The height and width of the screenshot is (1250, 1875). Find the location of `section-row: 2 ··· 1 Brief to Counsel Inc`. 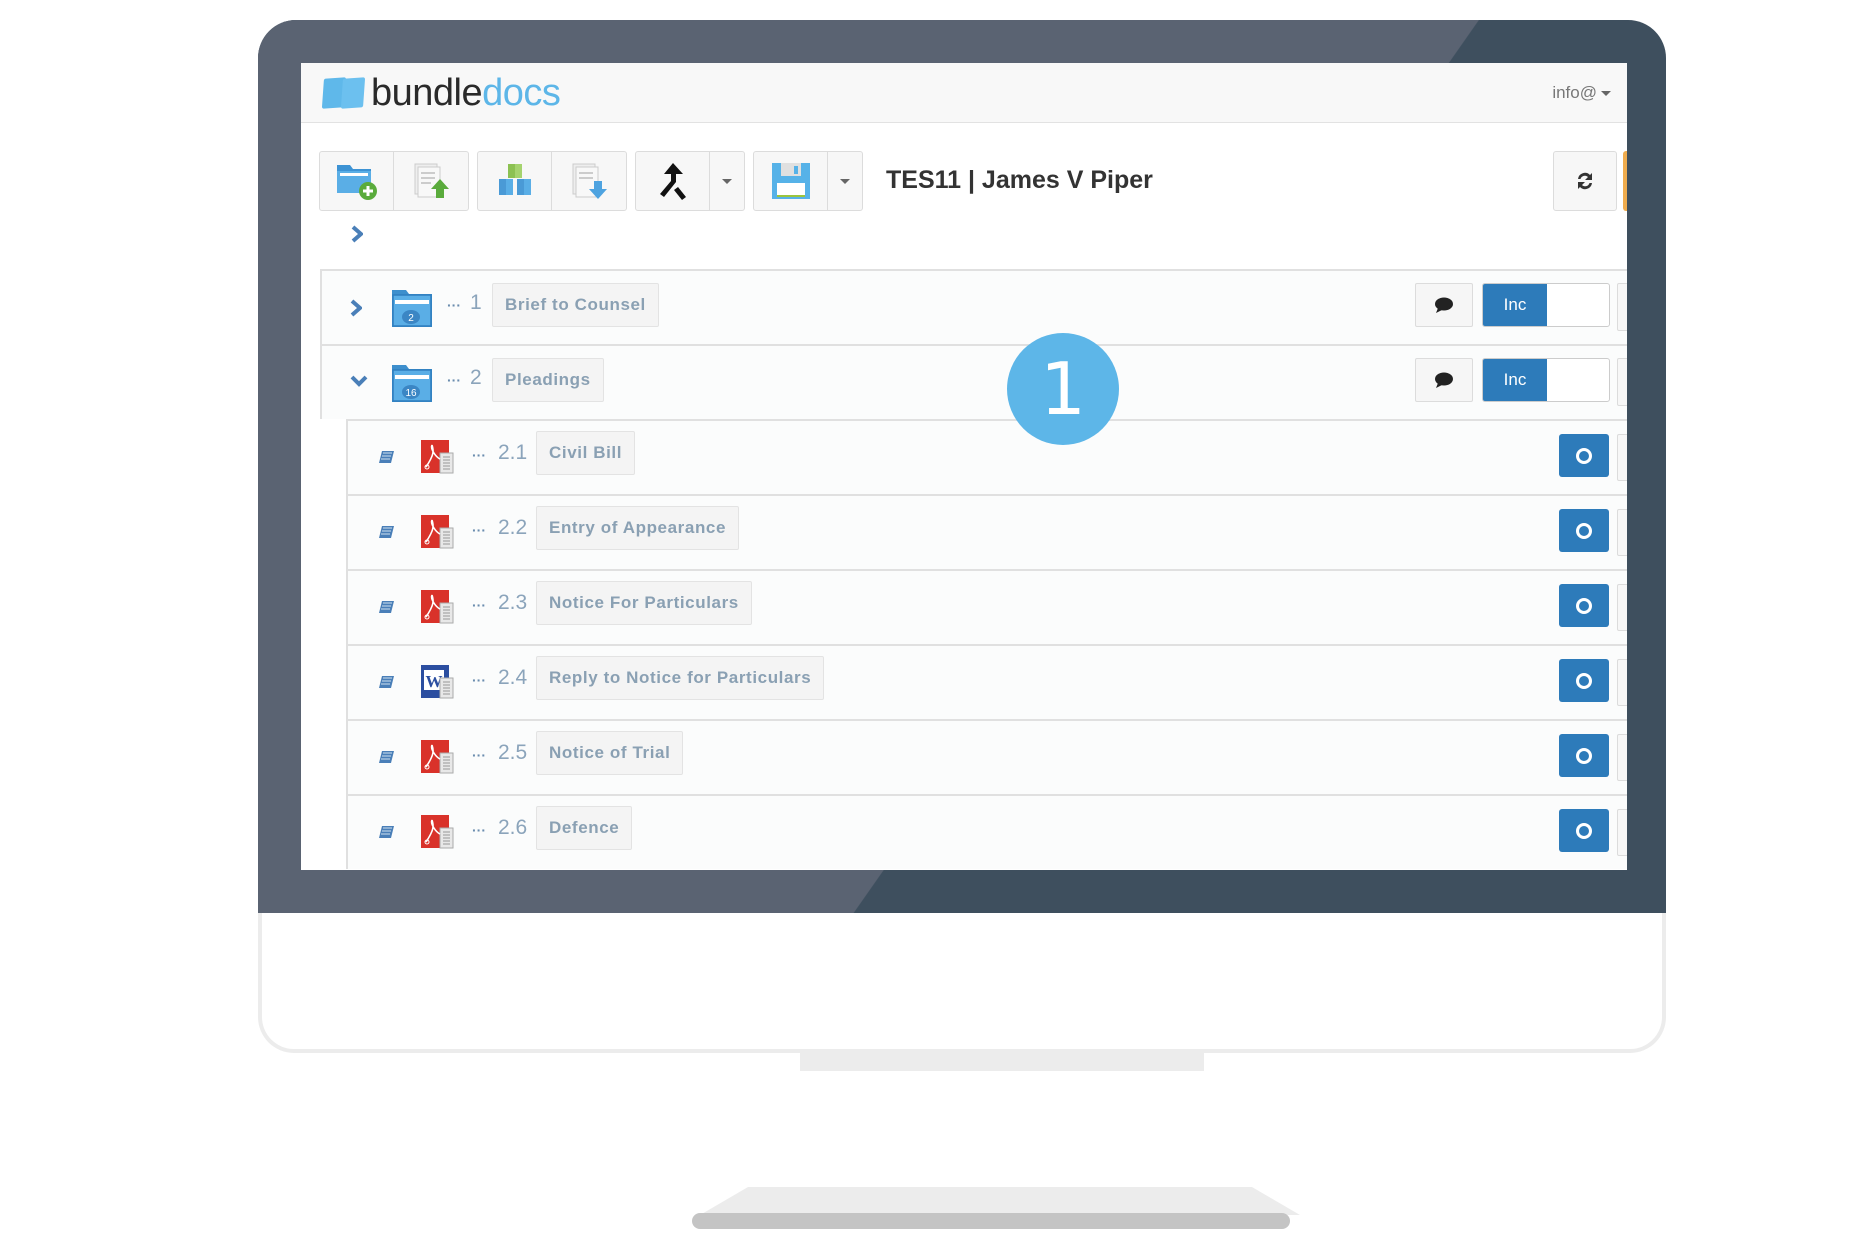

section-row: 2 ··· 1 Brief to Counsel Inc is located at coordinates (973, 306).